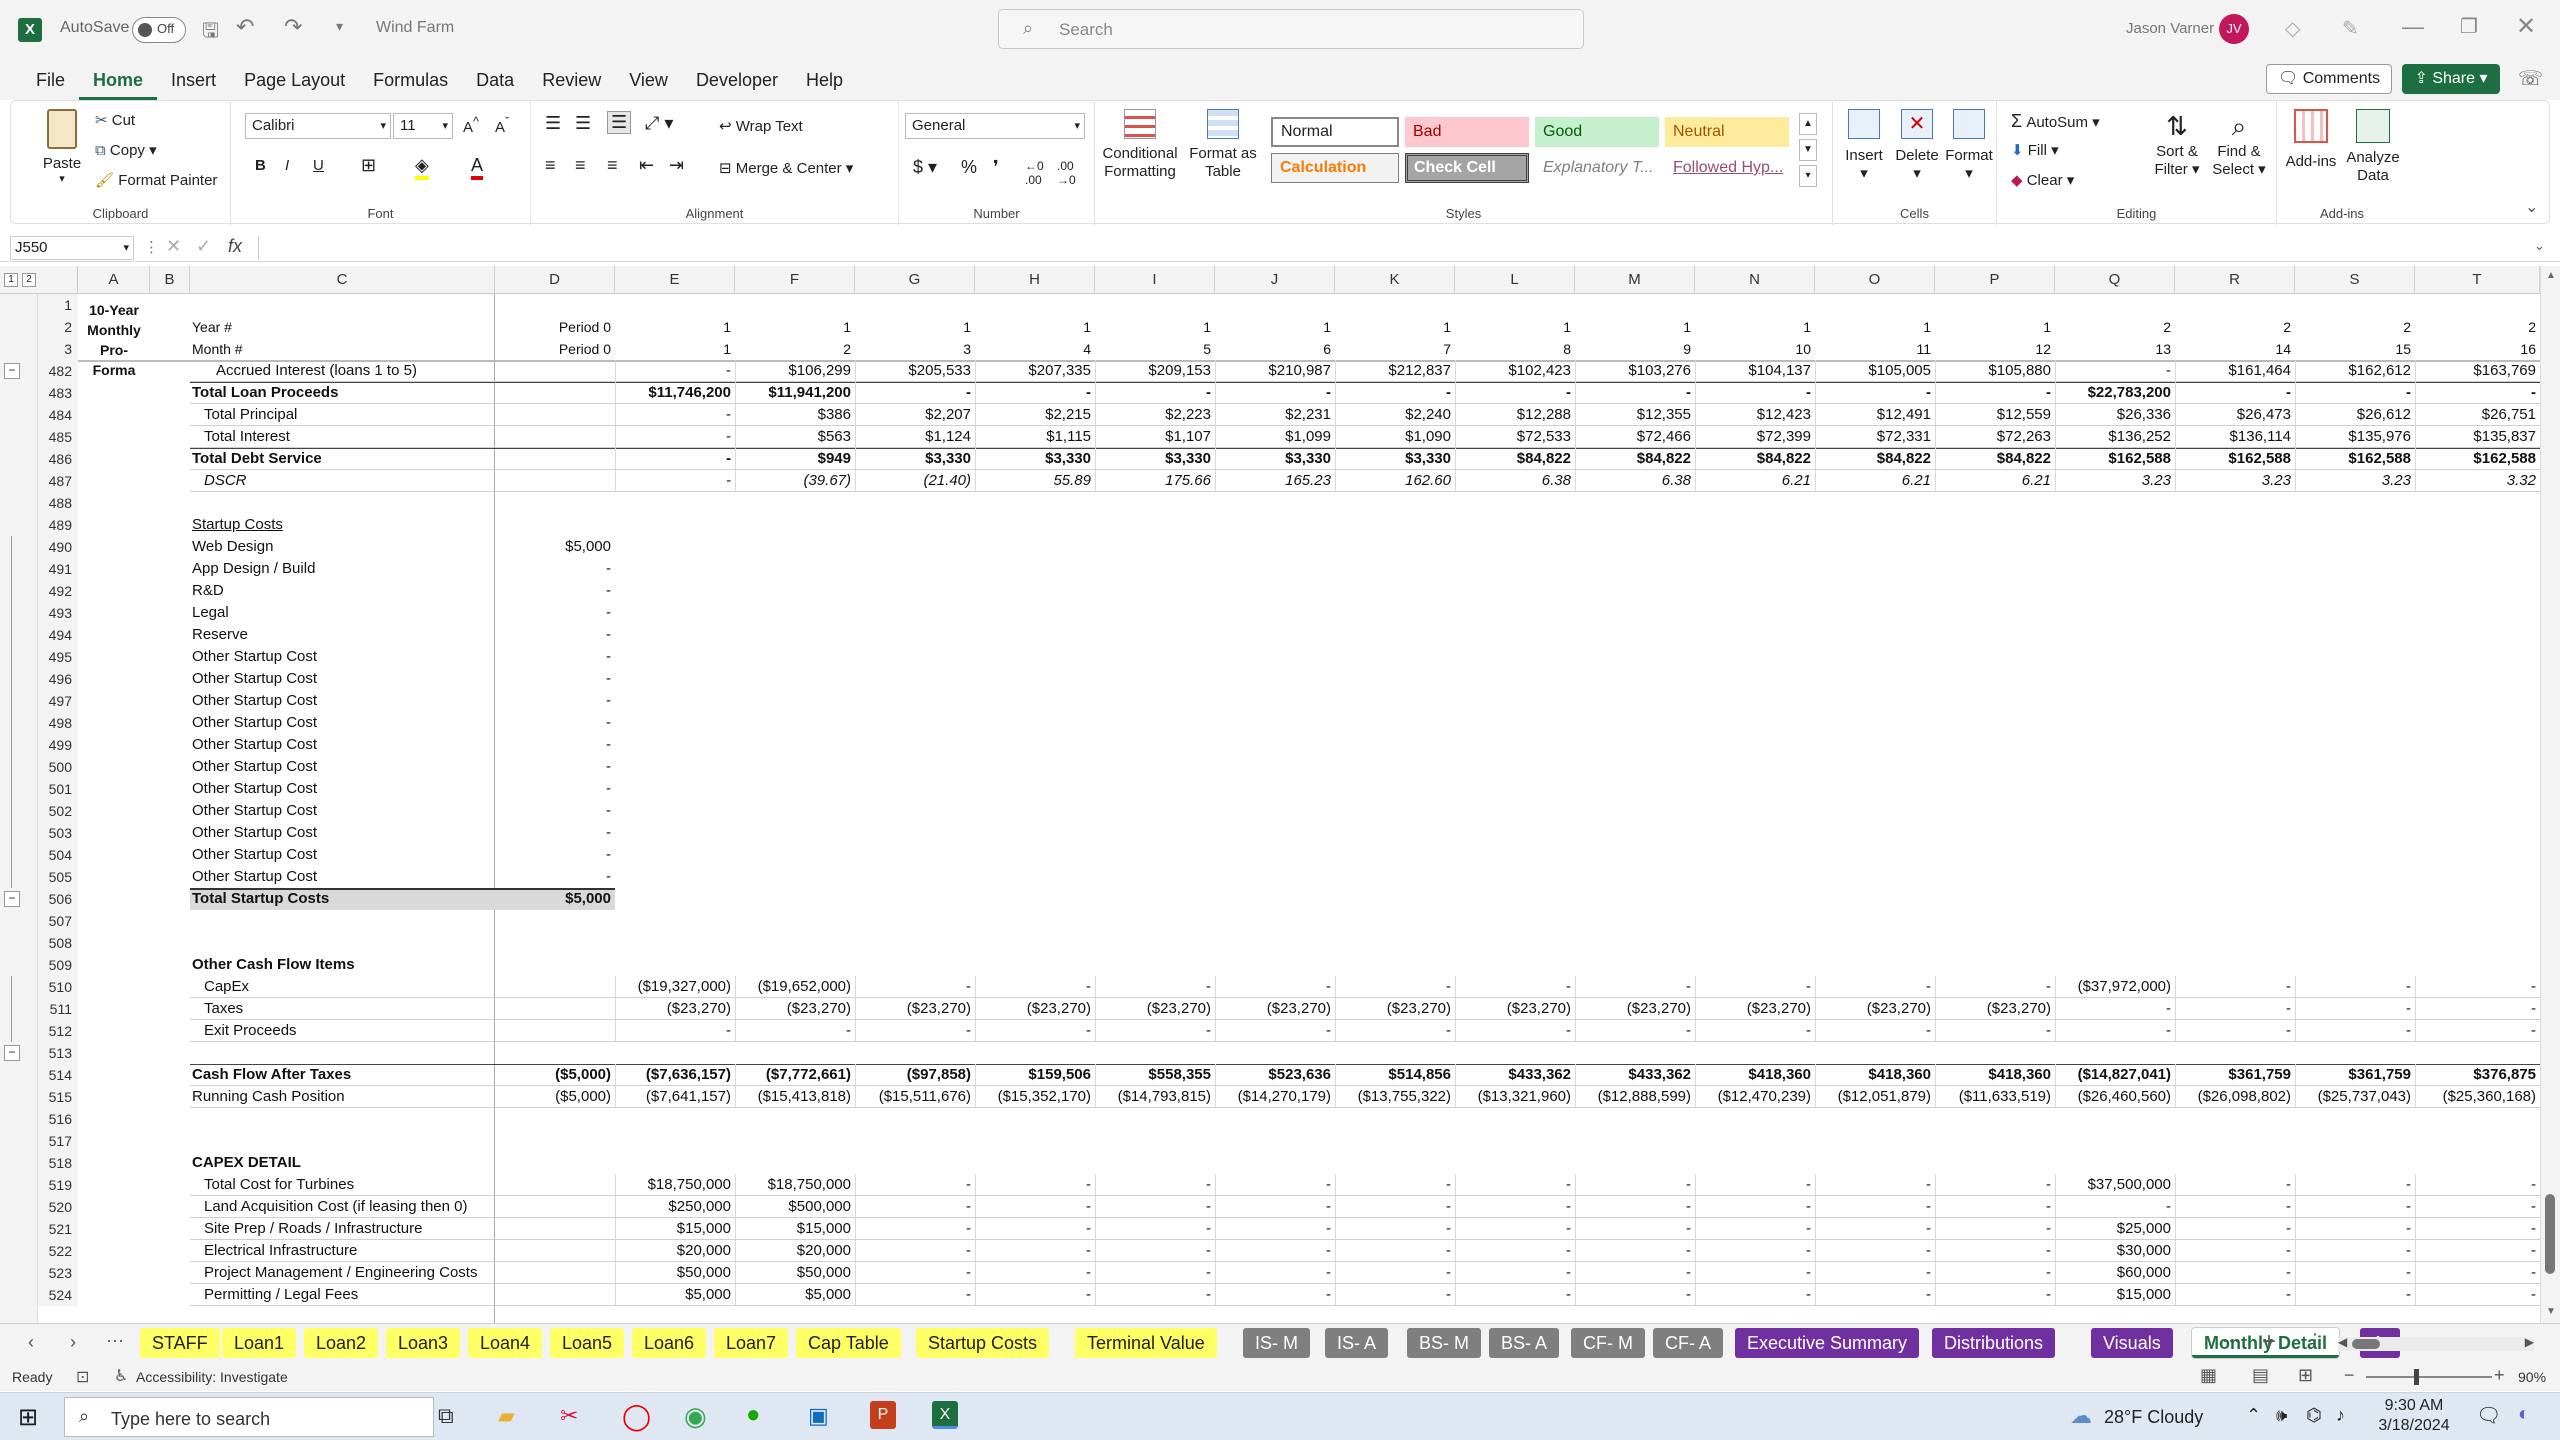  Describe the element at coordinates (2269, 1342) in the screenshot. I see `add-sheet-icon: +` at that location.